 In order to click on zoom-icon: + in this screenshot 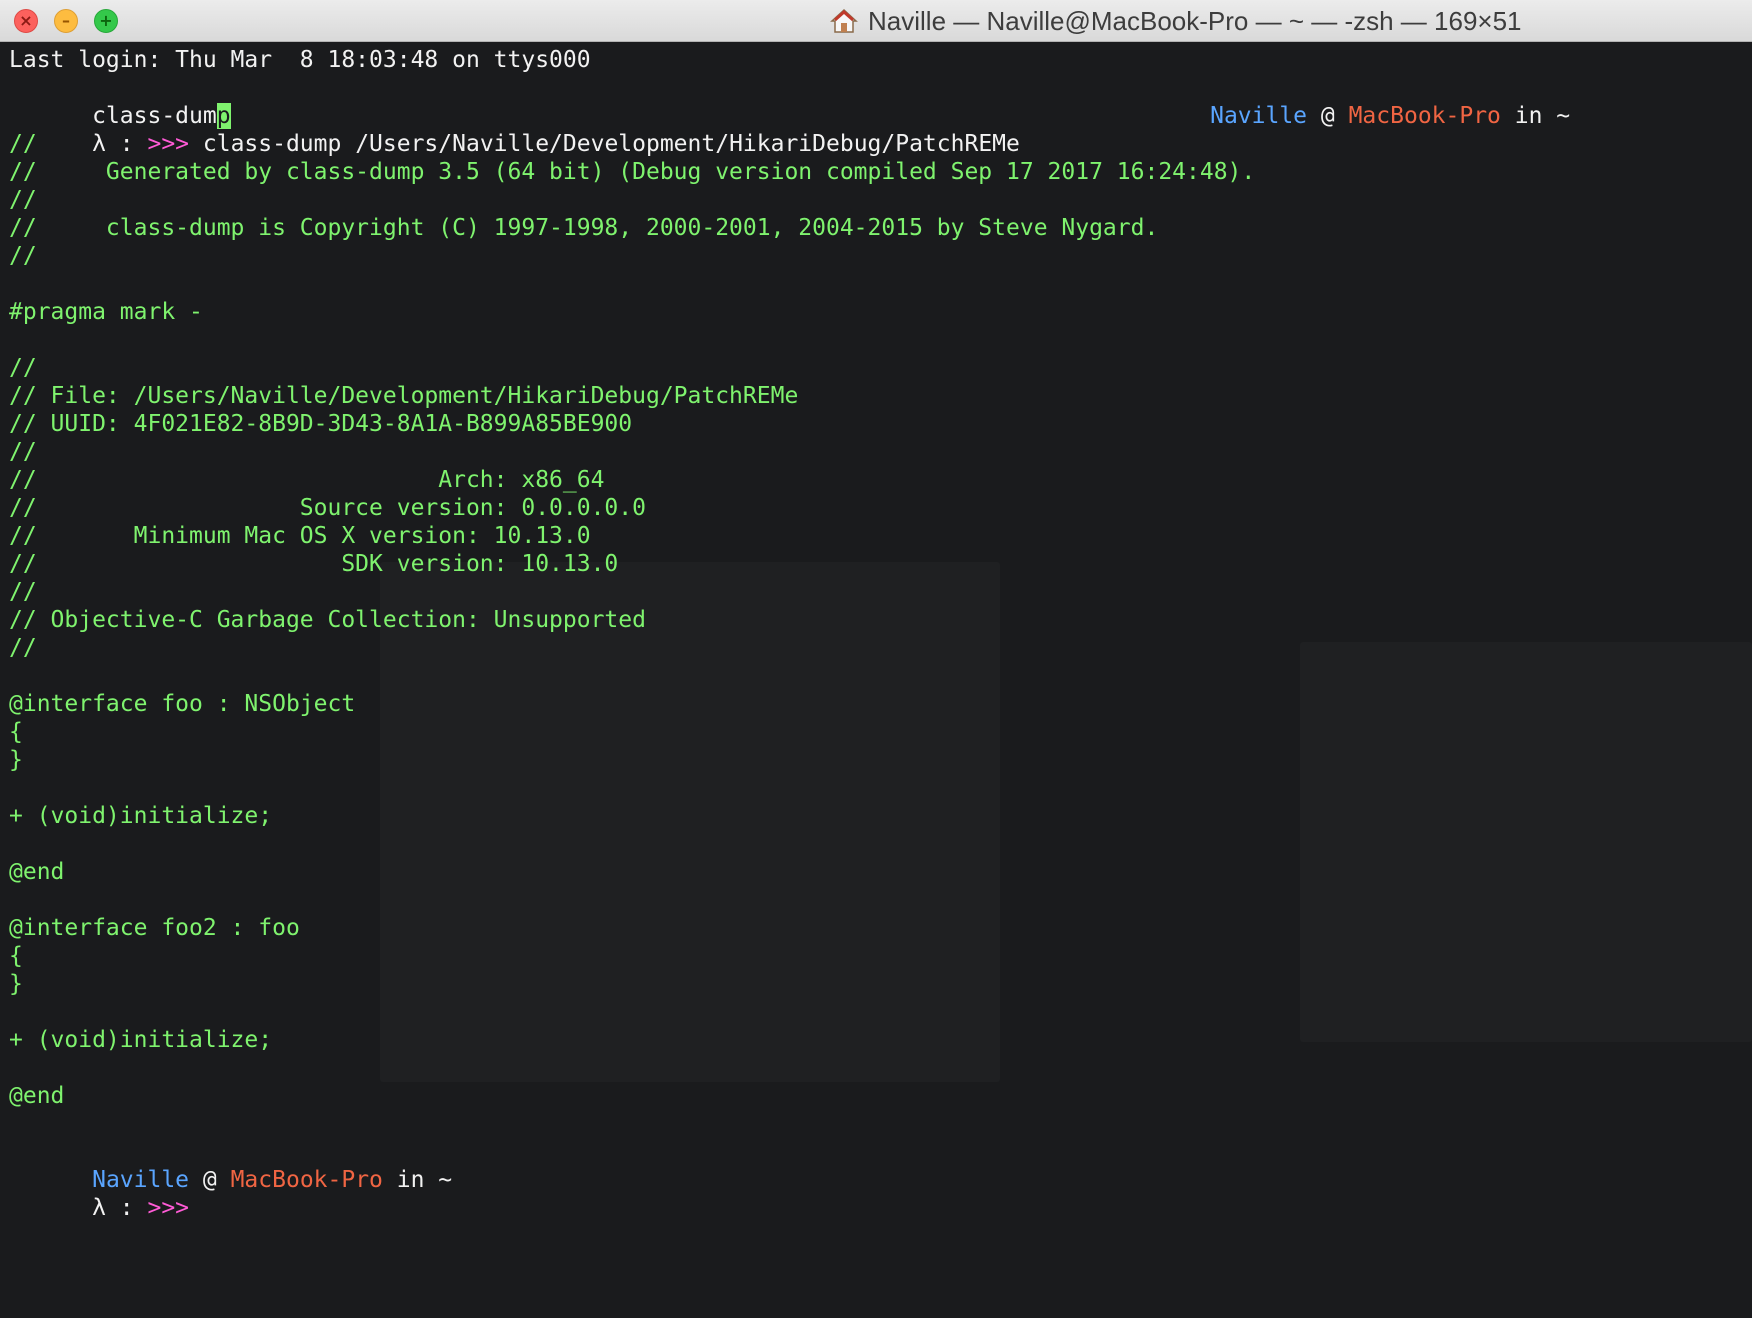, I will do `click(106, 20)`.